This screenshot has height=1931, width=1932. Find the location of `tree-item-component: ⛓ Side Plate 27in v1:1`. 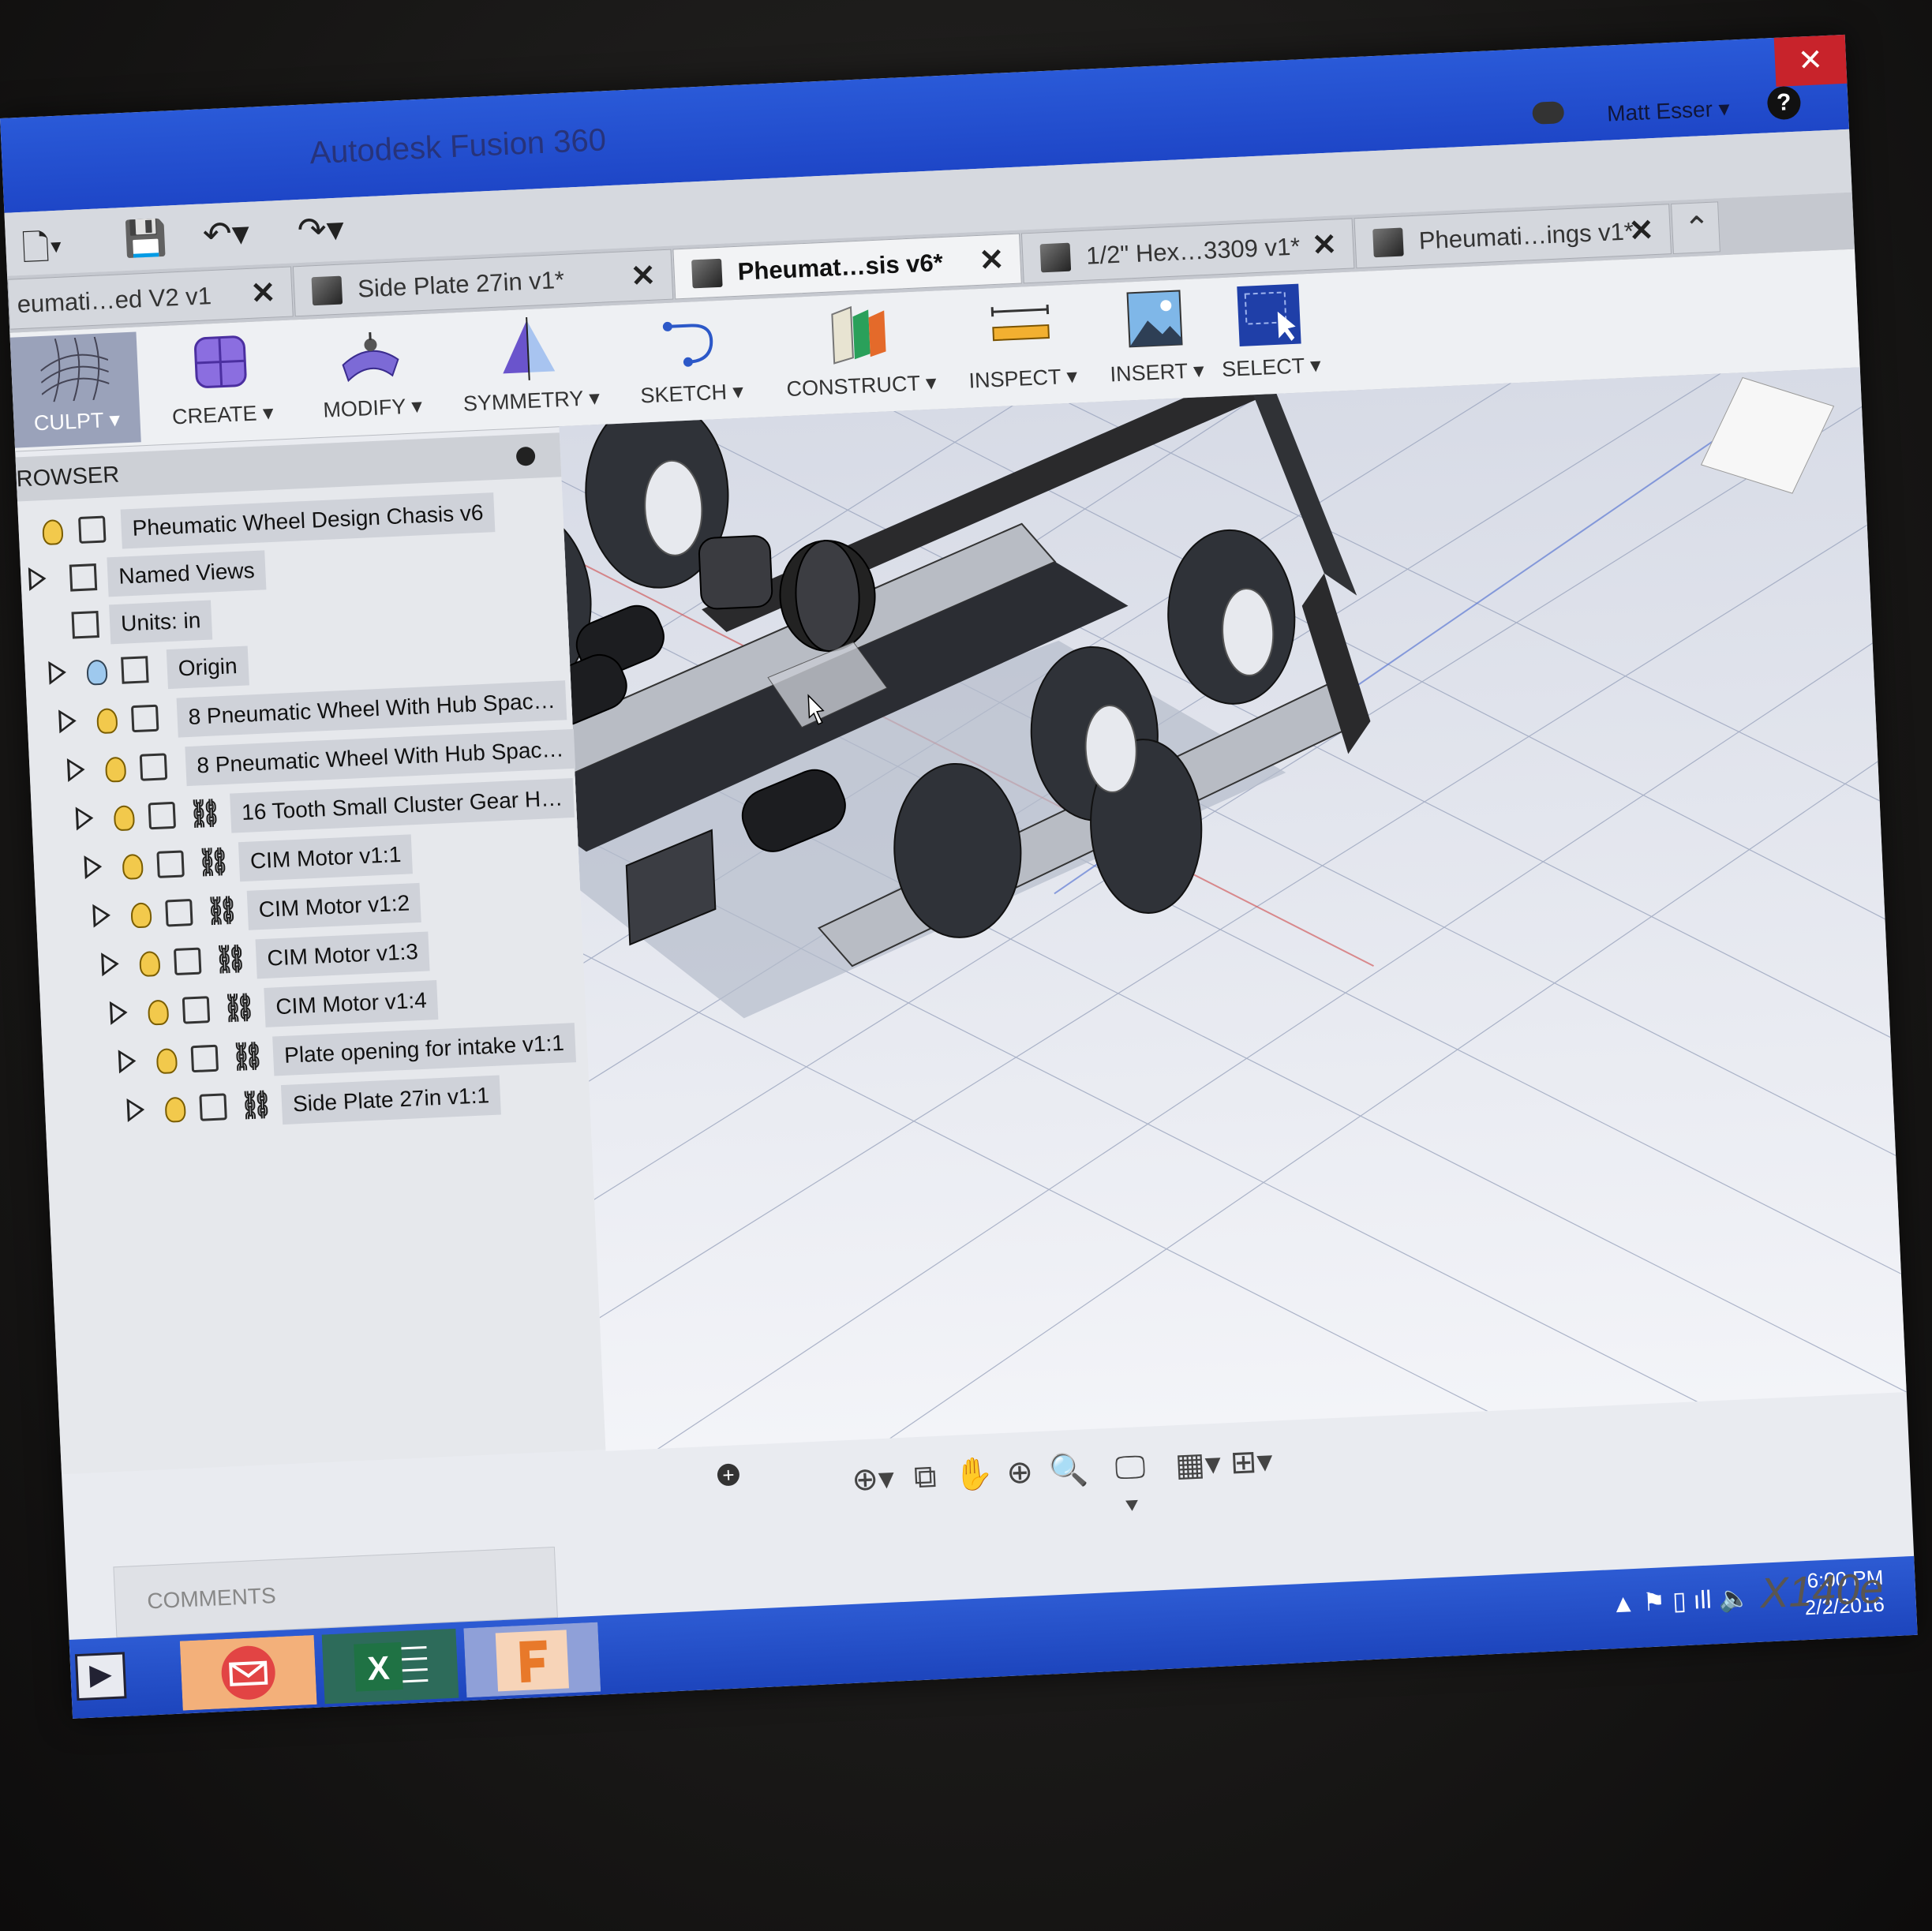

tree-item-component: ⛓ Side Plate 27in v1:1 is located at coordinates (356, 1102).